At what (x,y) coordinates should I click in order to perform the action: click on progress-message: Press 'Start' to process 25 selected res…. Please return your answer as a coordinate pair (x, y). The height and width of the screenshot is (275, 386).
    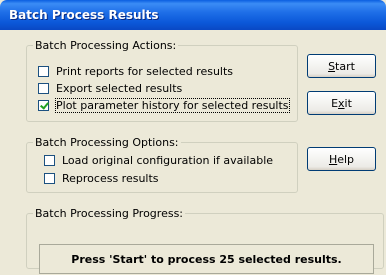
    Looking at the image, I should click on (206, 259).